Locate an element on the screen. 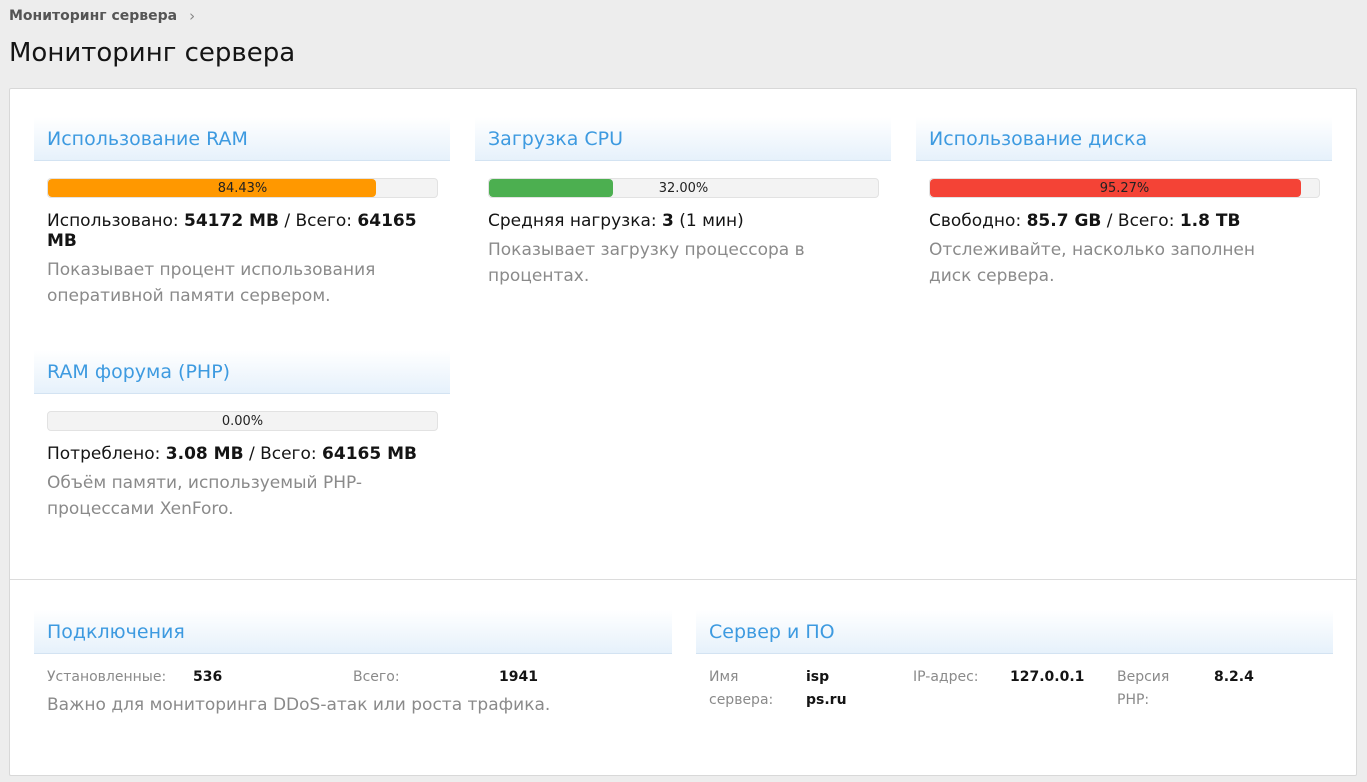  disk-usage-stat: Свободно: 85.7 GB / Всего: 1.8 TB is located at coordinates (1124, 221).